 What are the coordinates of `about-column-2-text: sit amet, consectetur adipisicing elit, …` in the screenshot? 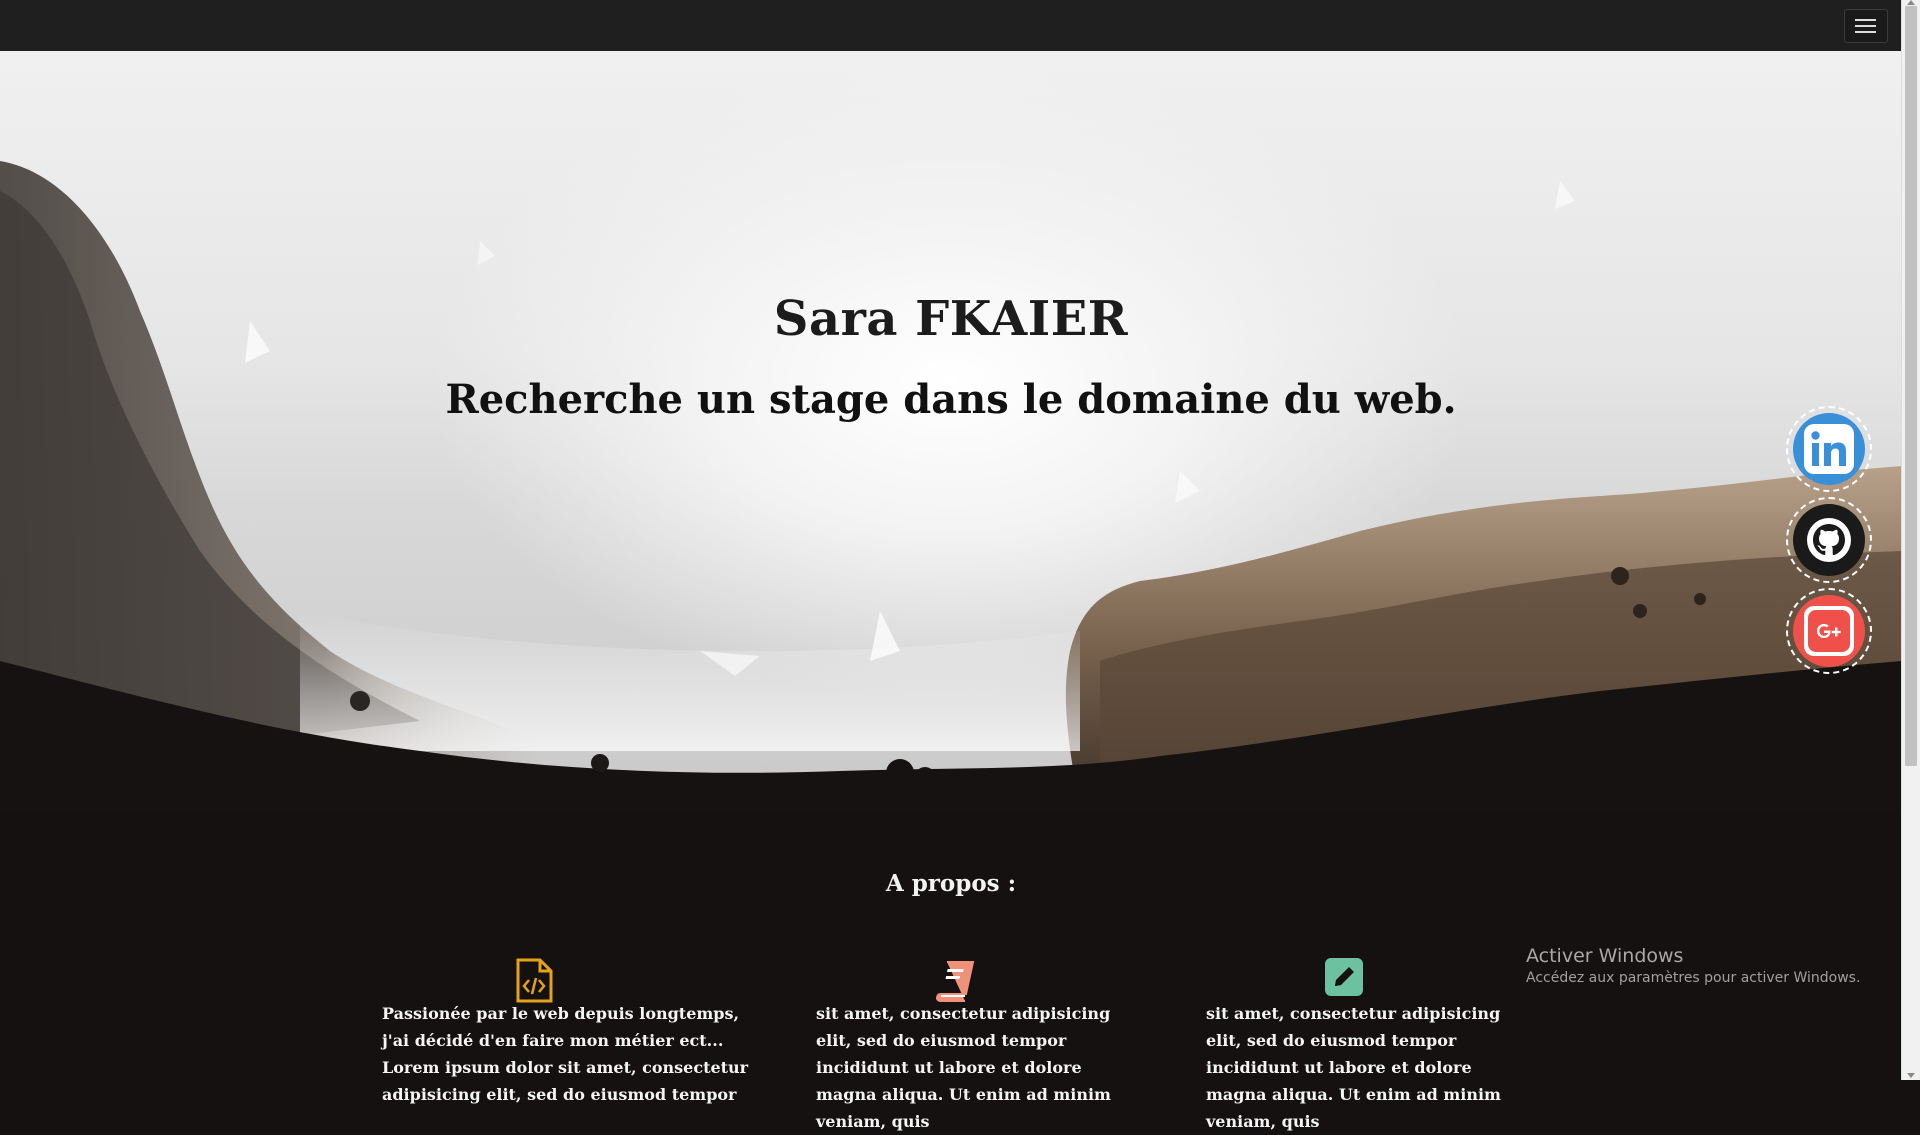 It's located at (963, 1067).